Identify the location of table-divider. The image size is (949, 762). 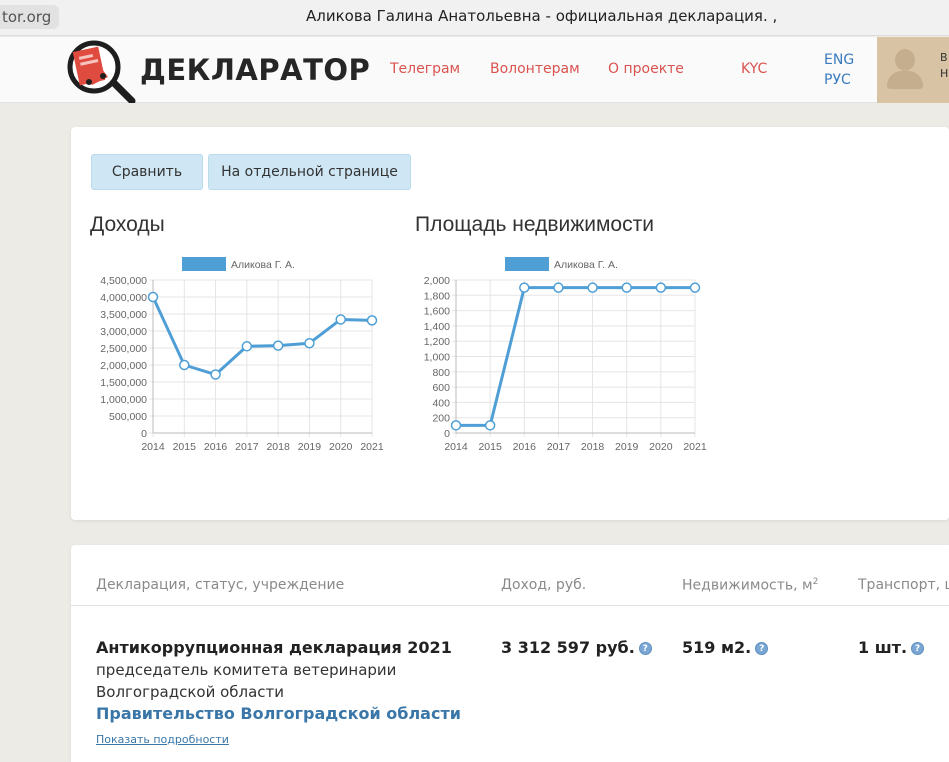
(510, 605).